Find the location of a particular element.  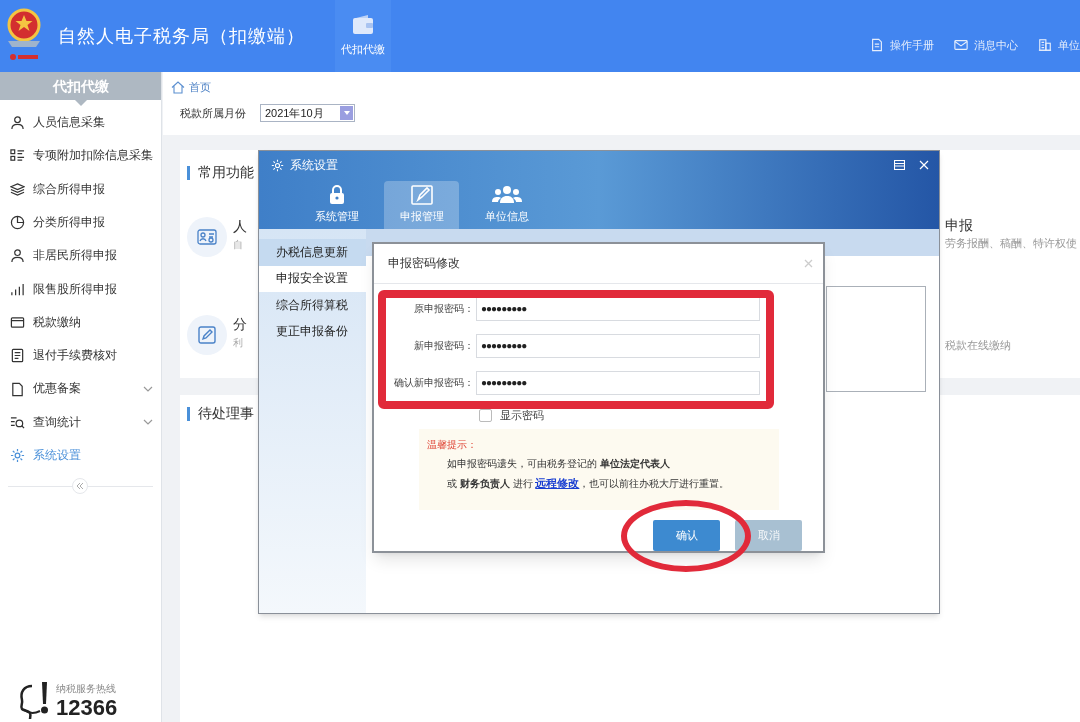

field-label: 确认新申报密码： is located at coordinates (433, 383).